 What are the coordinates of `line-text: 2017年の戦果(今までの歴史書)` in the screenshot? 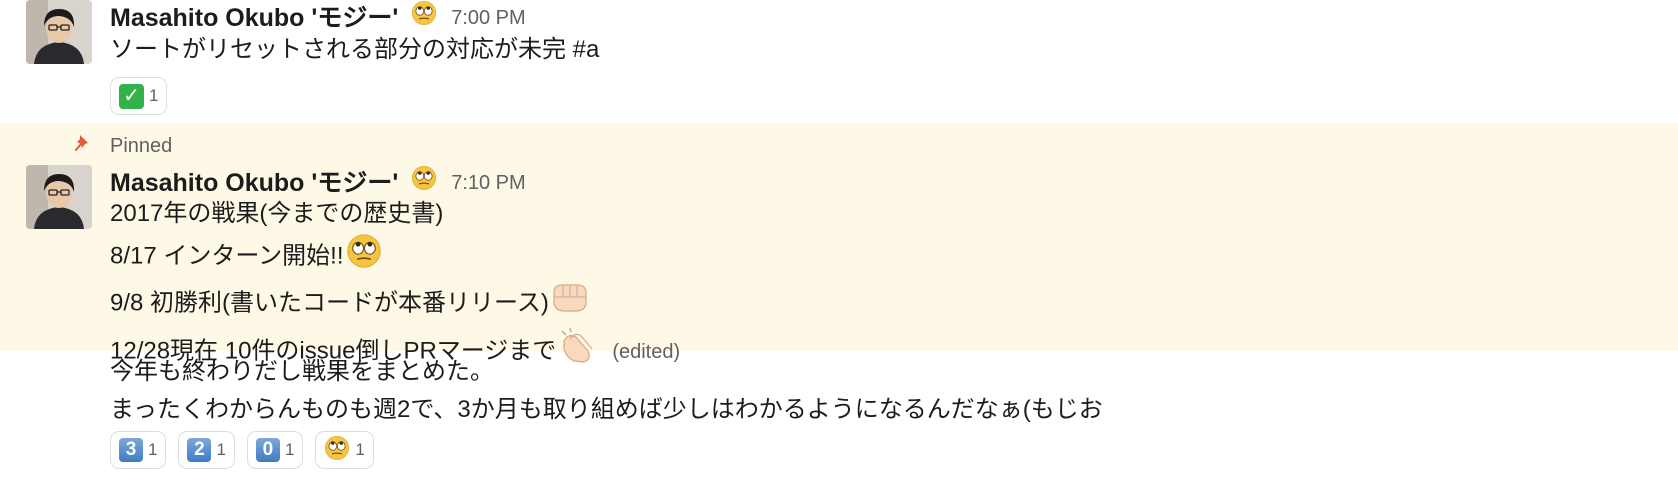 It's located at (277, 213).